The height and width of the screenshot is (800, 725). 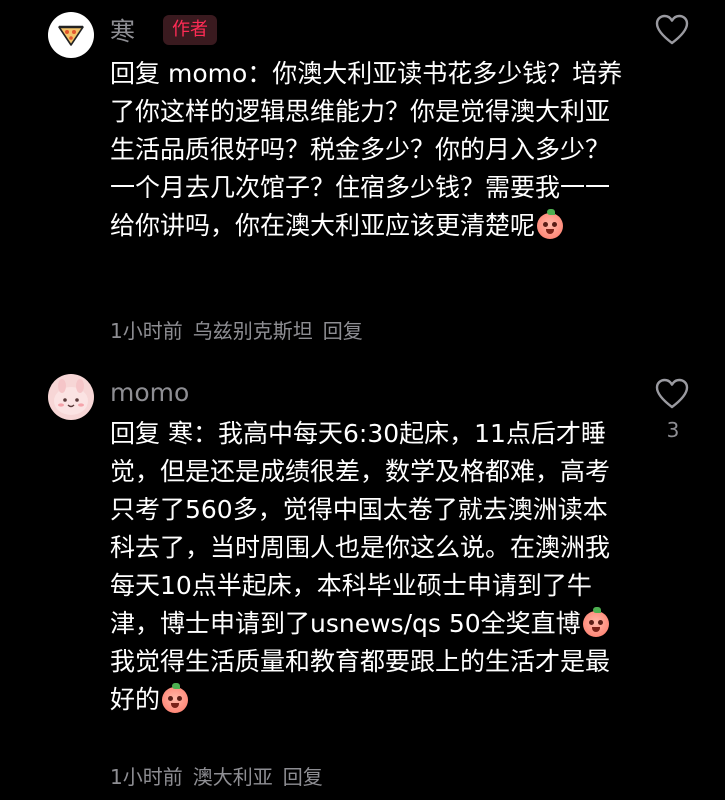 I want to click on user-row: momo, so click(x=149, y=392).